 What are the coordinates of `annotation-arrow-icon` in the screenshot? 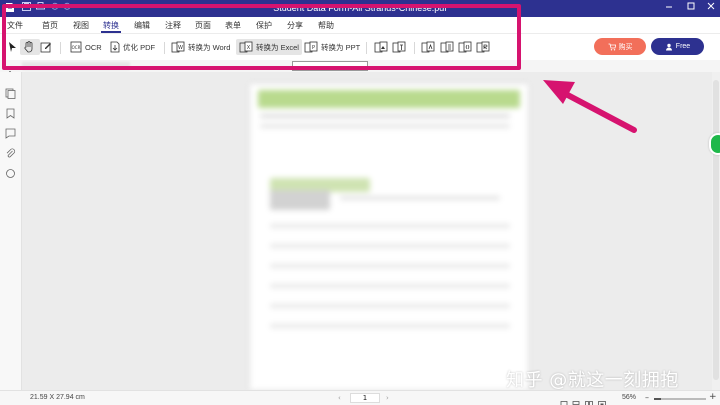 It's located at (590, 106).